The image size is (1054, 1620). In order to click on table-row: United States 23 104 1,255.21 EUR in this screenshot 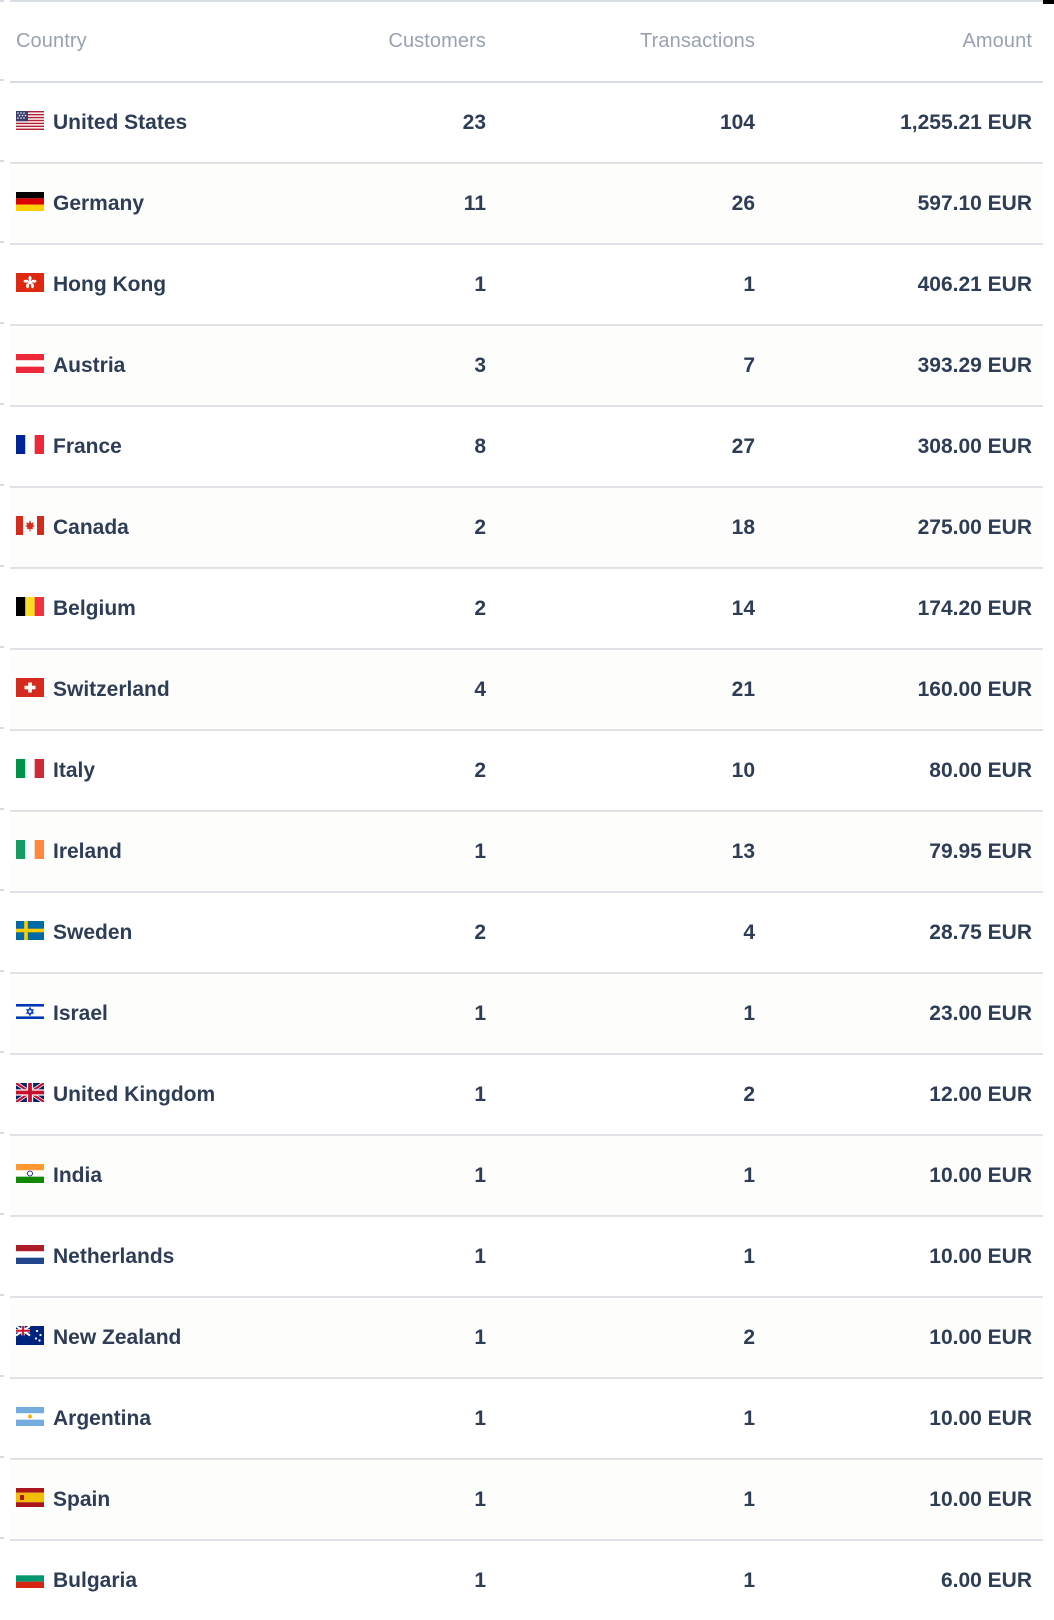, I will do `click(526, 123)`.